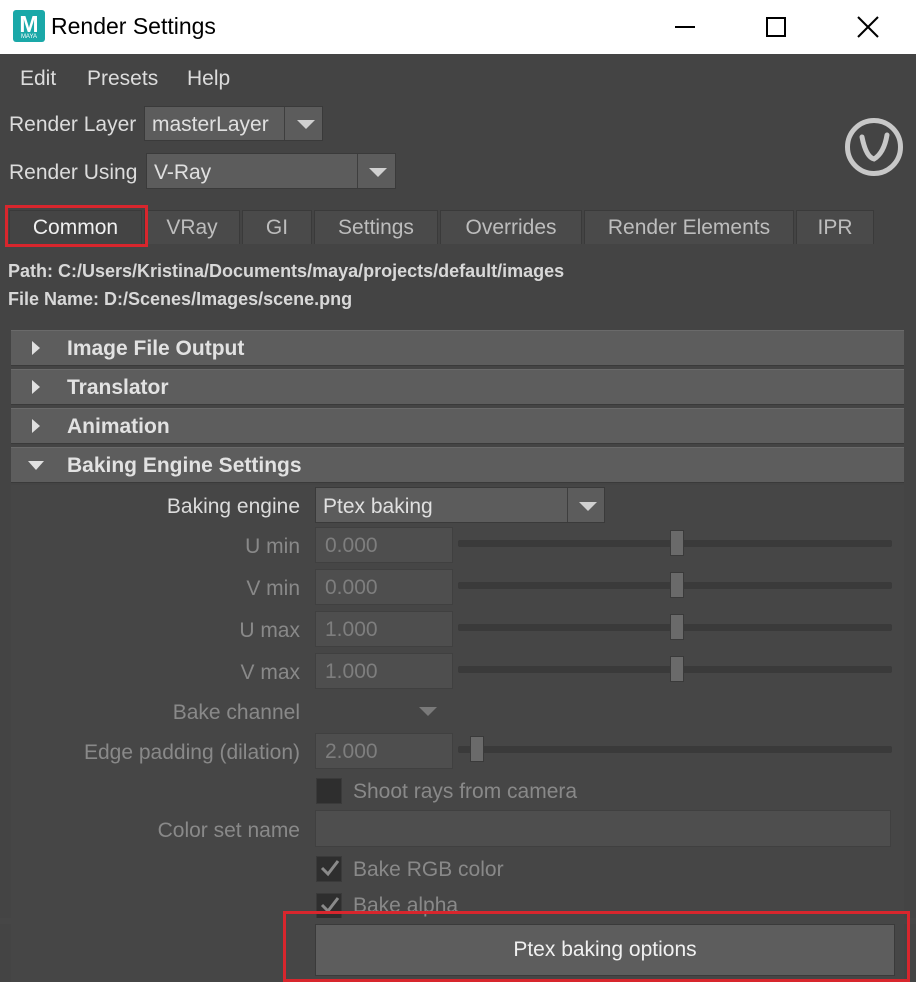  I want to click on tab-vray: VRay, so click(192, 227).